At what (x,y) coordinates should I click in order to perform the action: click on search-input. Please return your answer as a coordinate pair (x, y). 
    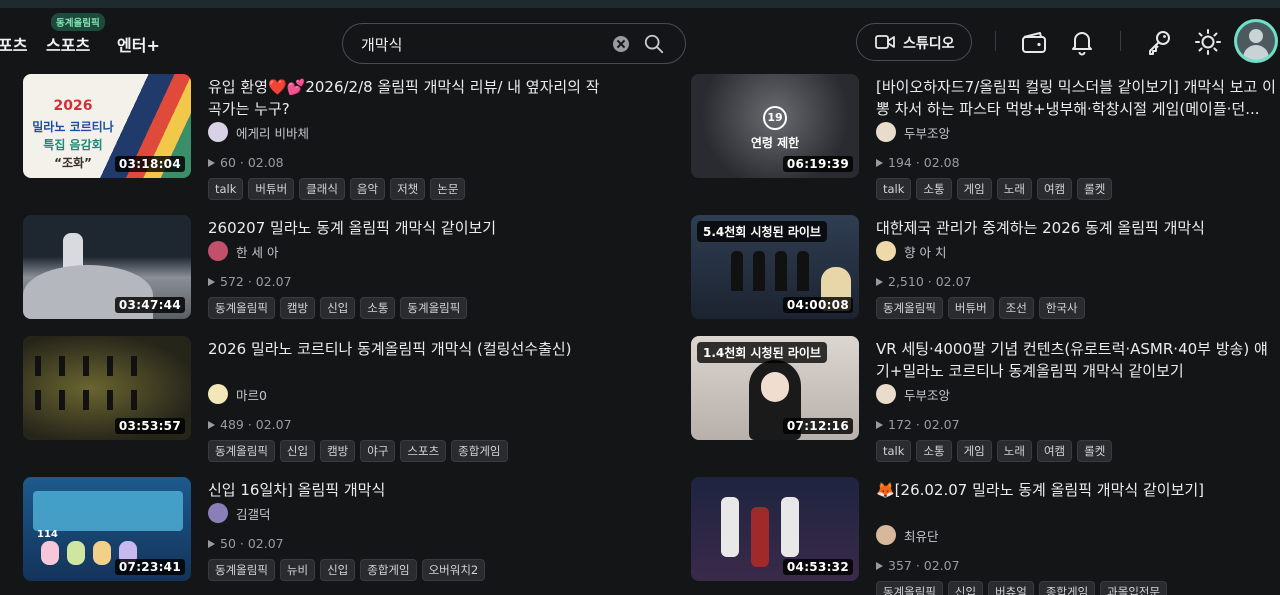
    Looking at the image, I should click on (486, 44).